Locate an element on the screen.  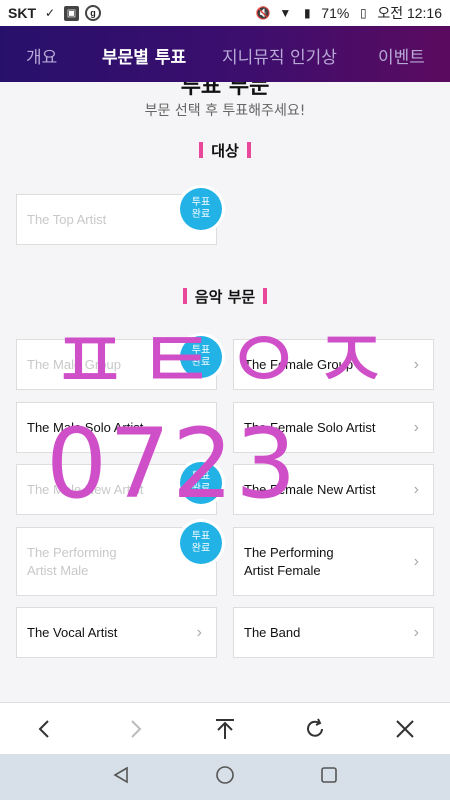
category-label: The Male Solo Artist is located at coordinates (85, 427).